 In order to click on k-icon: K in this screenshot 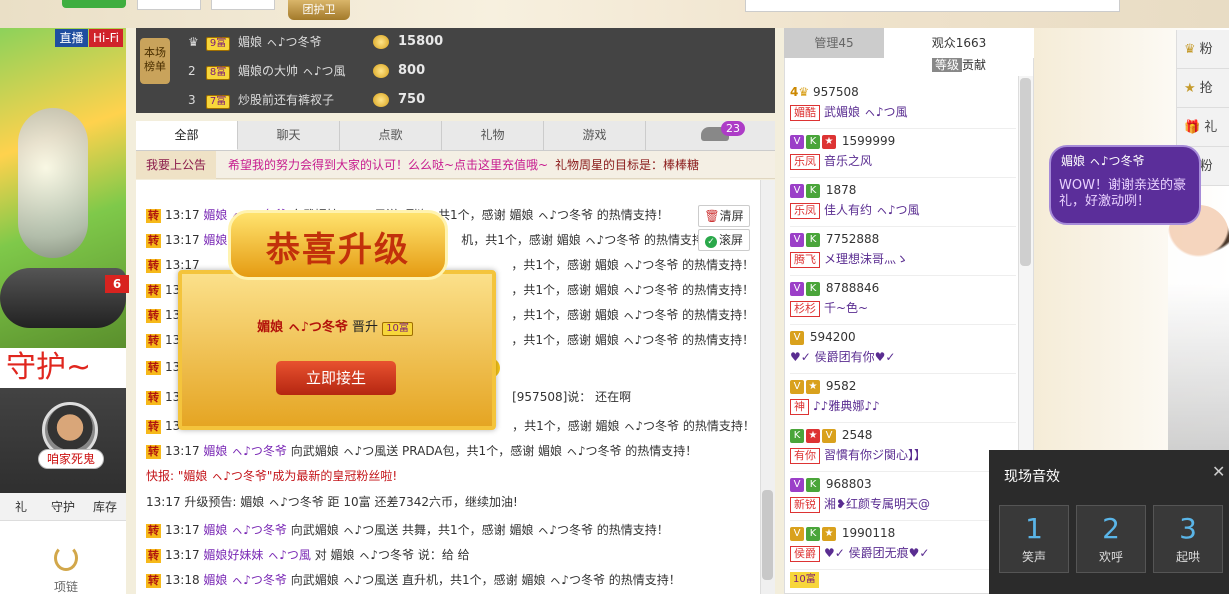, I will do `click(813, 533)`.